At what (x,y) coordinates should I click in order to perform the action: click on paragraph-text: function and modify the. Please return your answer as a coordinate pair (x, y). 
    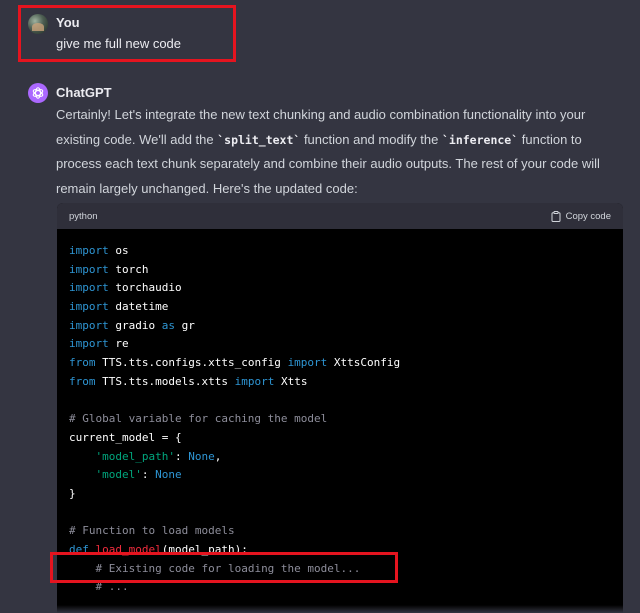
    Looking at the image, I should click on (371, 139).